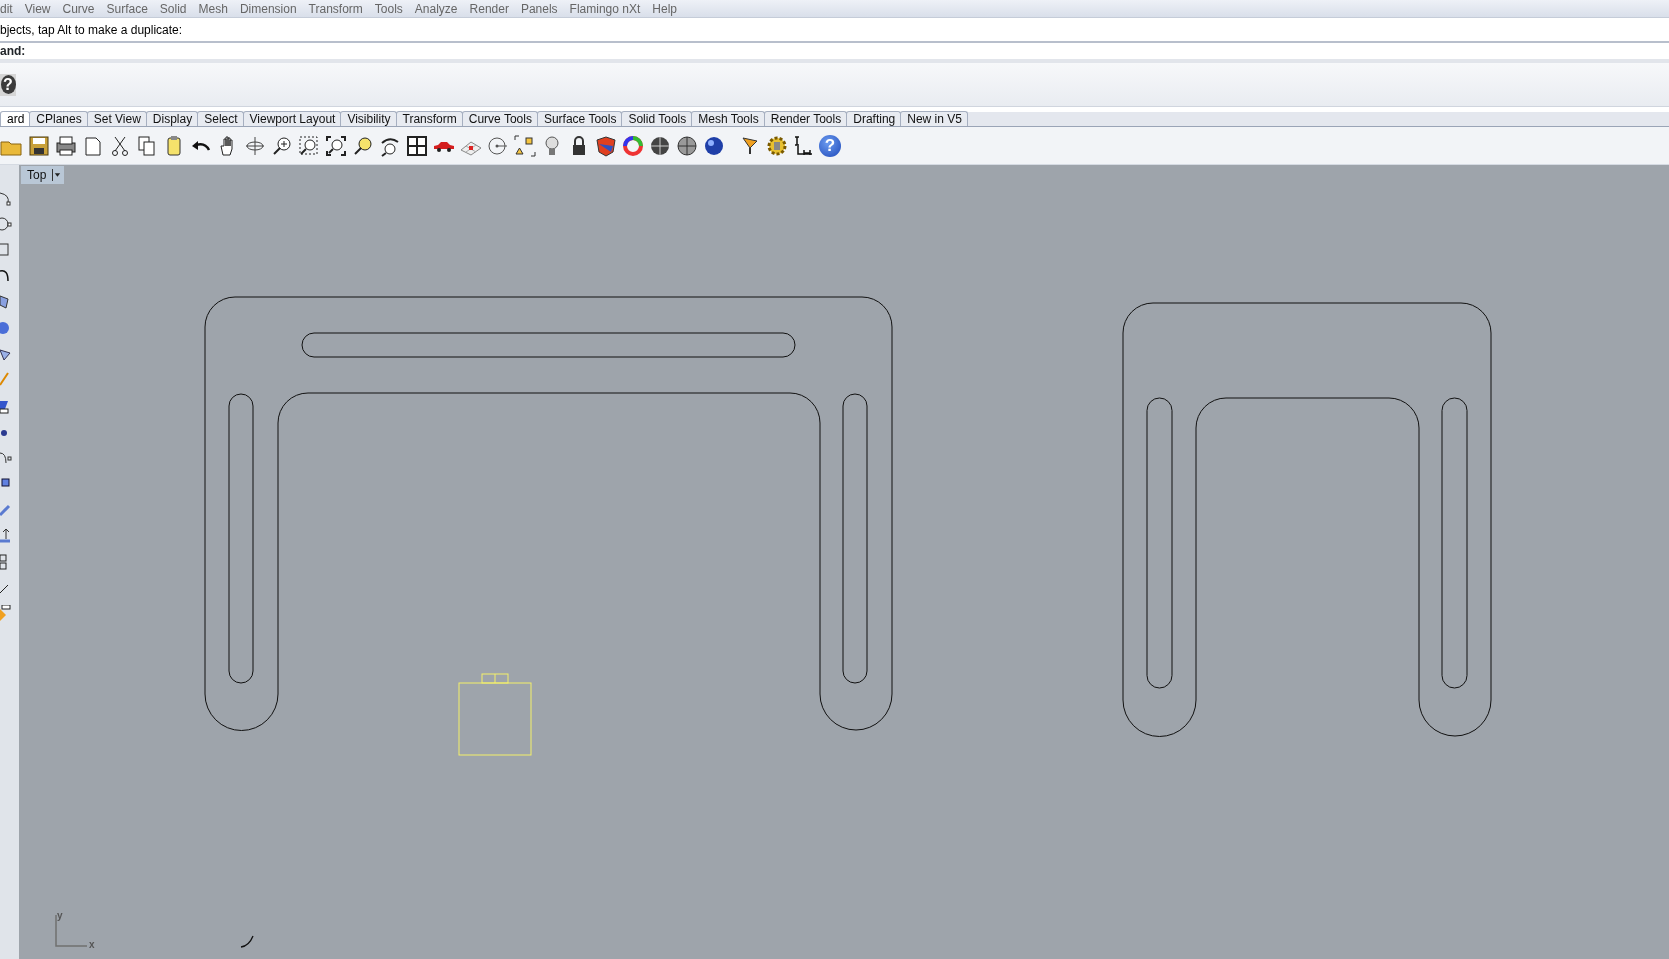  Describe the element at coordinates (6, 198) in the screenshot. I see `arc-icon` at that location.